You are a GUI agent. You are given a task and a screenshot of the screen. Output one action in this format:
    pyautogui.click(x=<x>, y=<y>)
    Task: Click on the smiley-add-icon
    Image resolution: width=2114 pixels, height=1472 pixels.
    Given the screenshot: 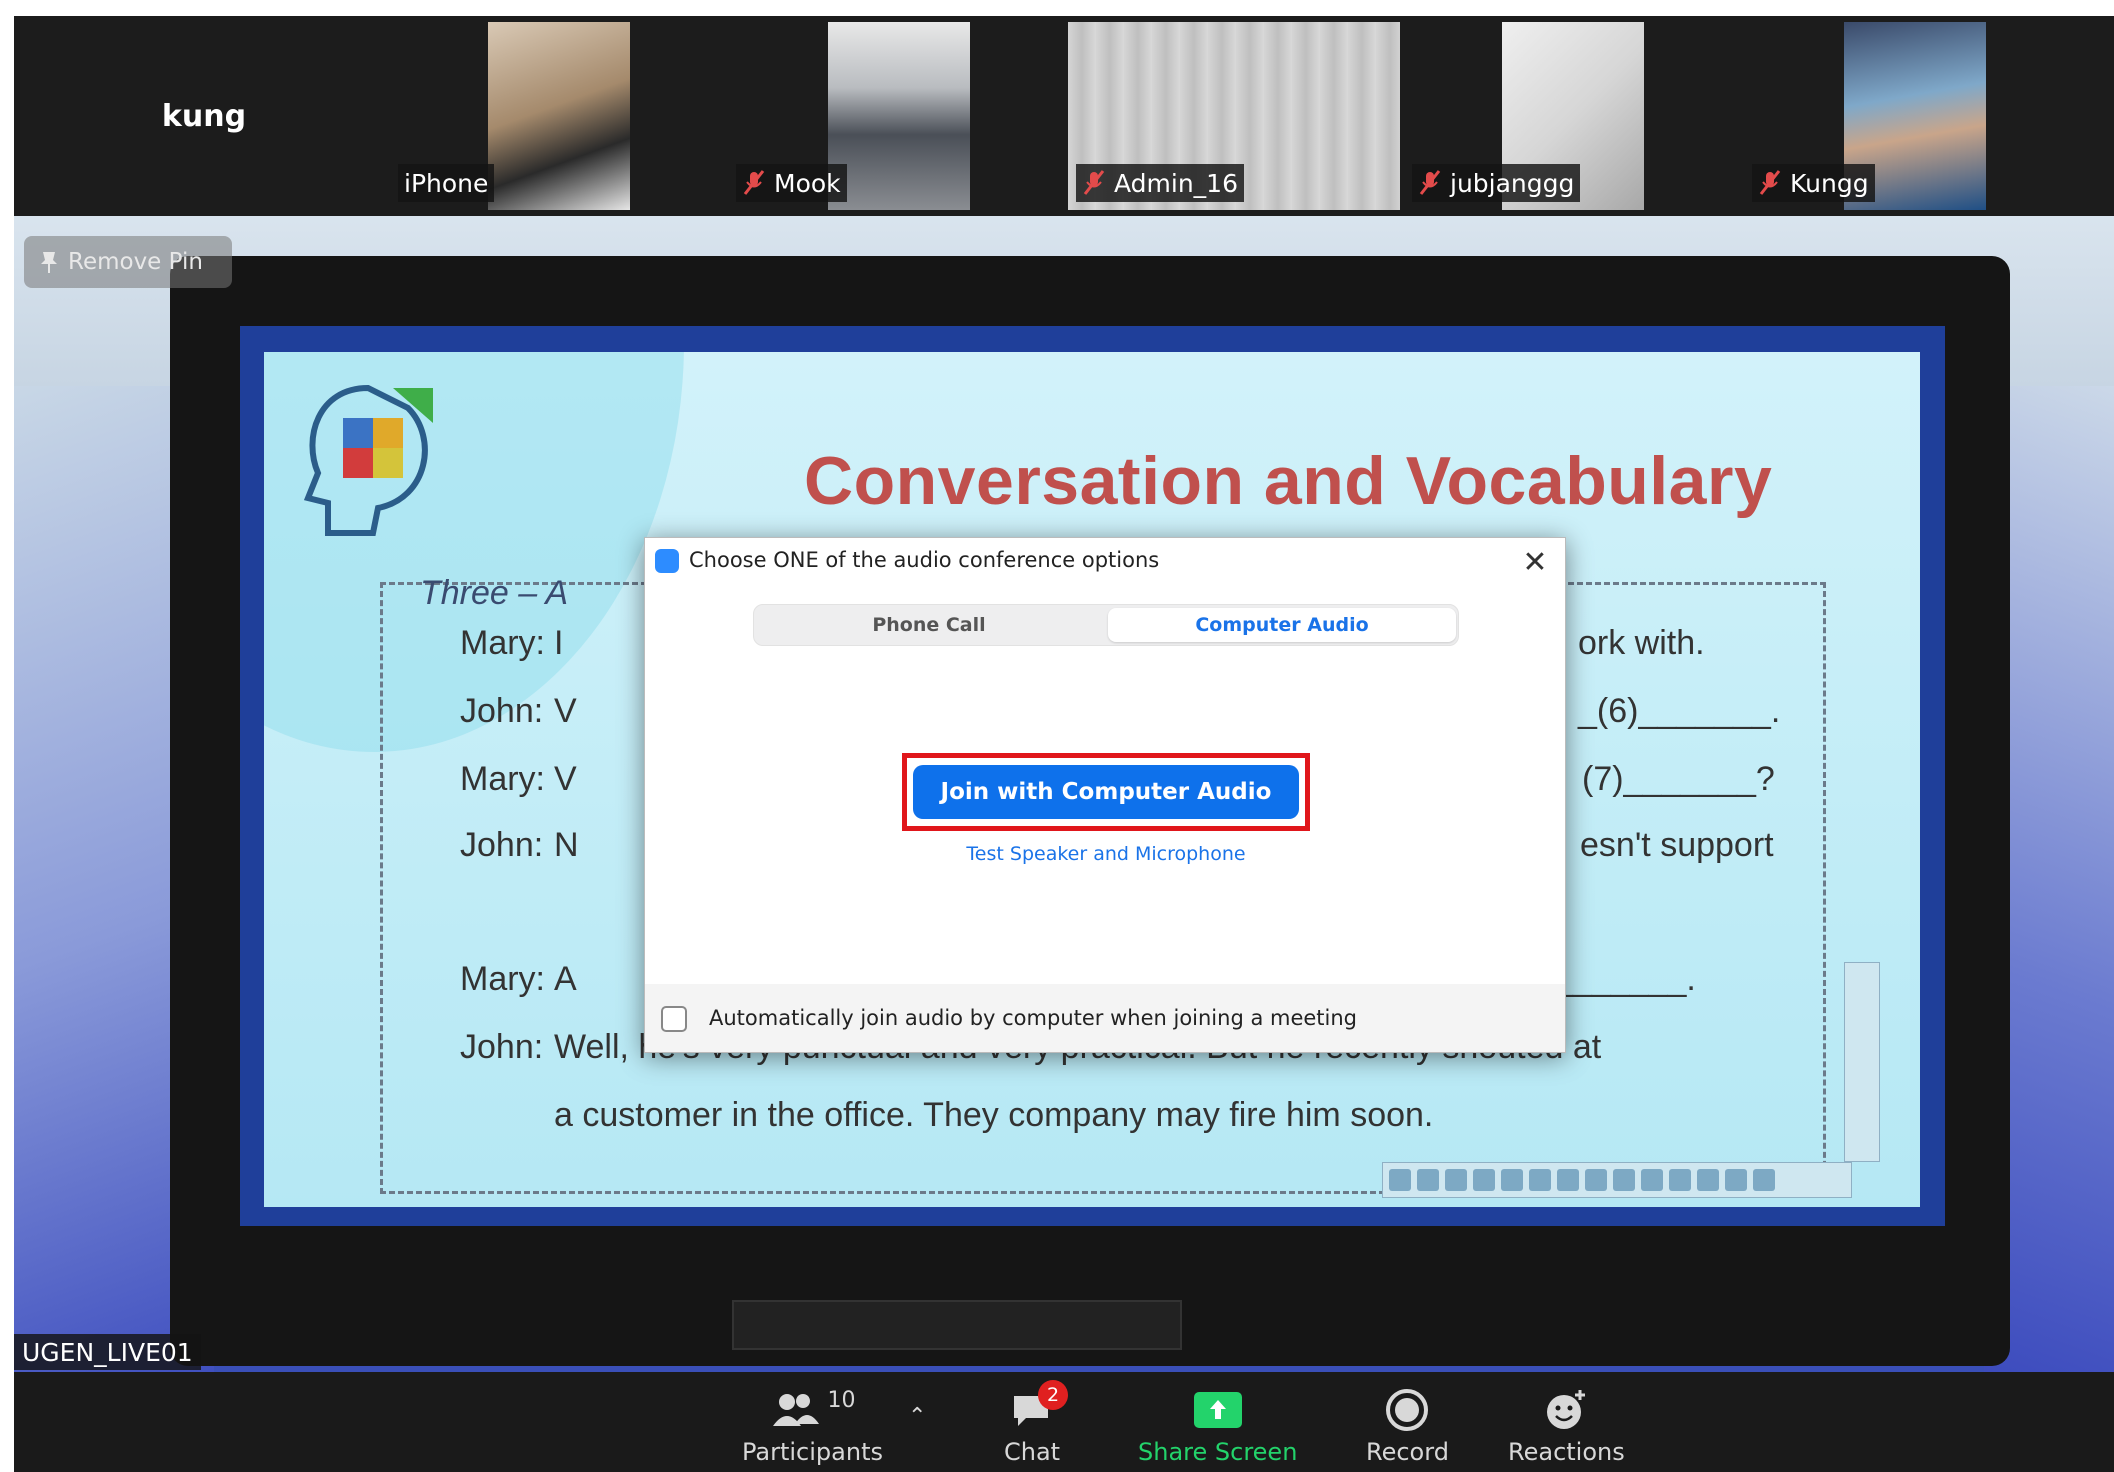 What is the action you would take?
    pyautogui.click(x=1566, y=1409)
    